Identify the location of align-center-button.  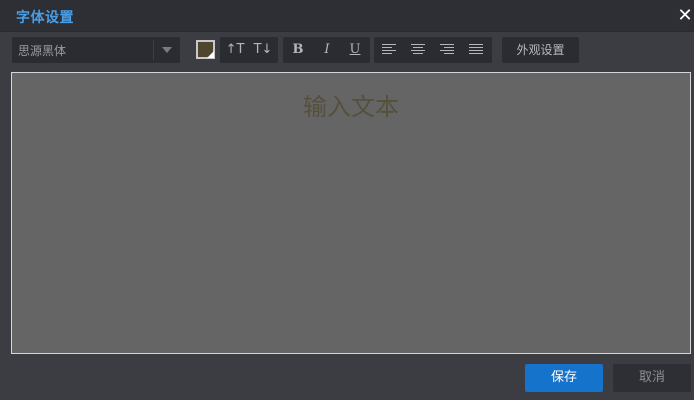
(418, 50).